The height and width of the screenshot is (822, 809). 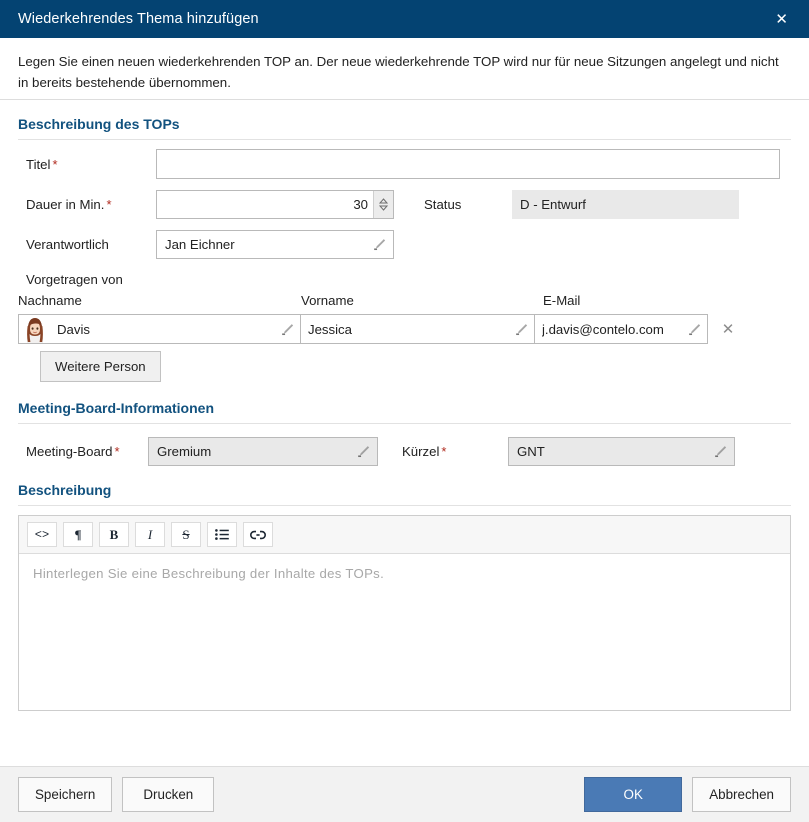 I want to click on presenter-email-input: j.davis@contelo.com, so click(x=621, y=329).